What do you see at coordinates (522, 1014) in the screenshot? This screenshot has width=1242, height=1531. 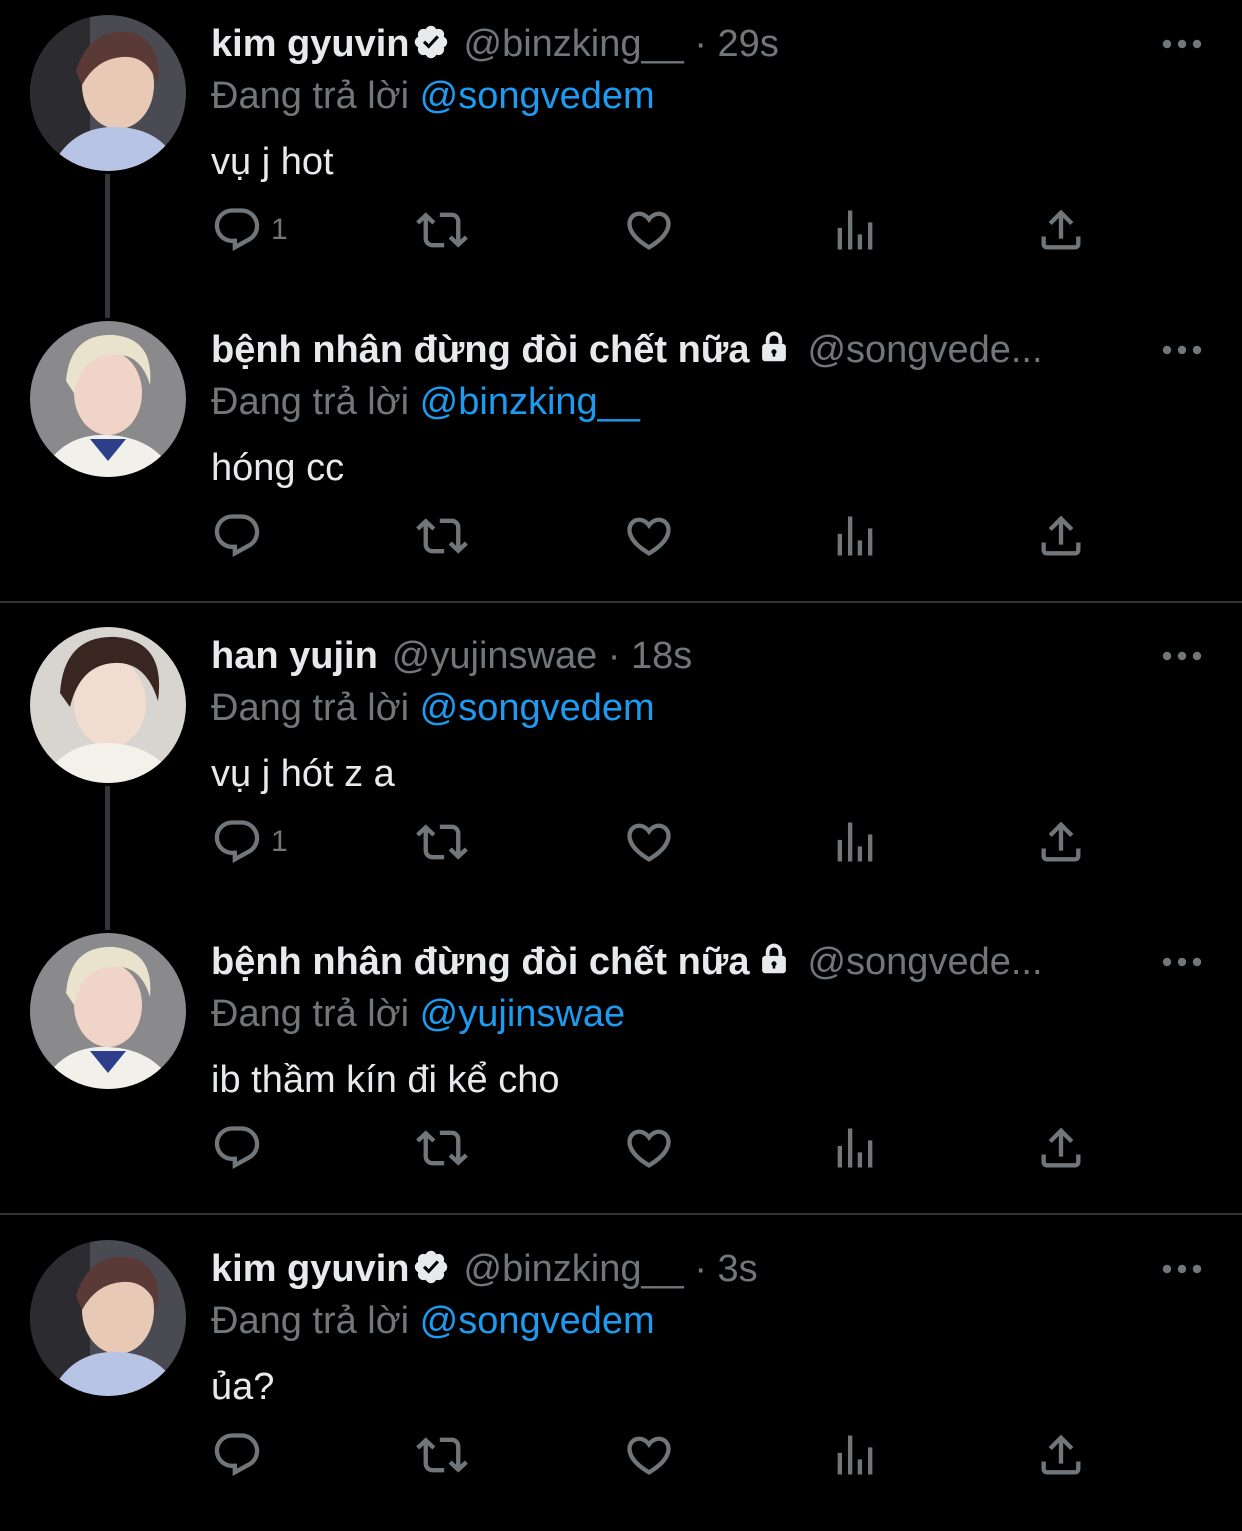 I see `mention-link: @yujinswae` at bounding box center [522, 1014].